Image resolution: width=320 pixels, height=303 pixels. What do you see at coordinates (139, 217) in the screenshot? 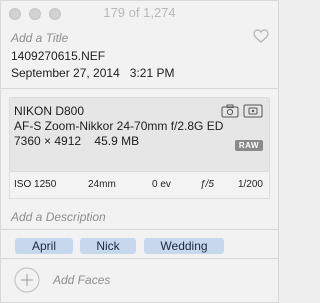
I see `description-field: Add a Description` at bounding box center [139, 217].